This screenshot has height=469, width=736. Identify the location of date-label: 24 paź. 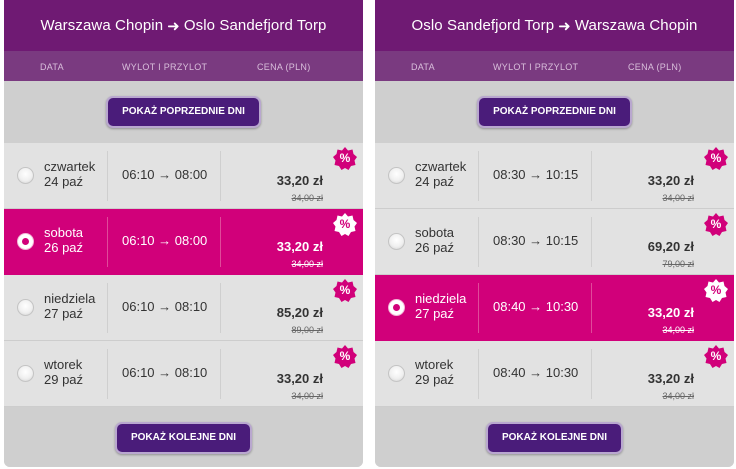
(435, 181).